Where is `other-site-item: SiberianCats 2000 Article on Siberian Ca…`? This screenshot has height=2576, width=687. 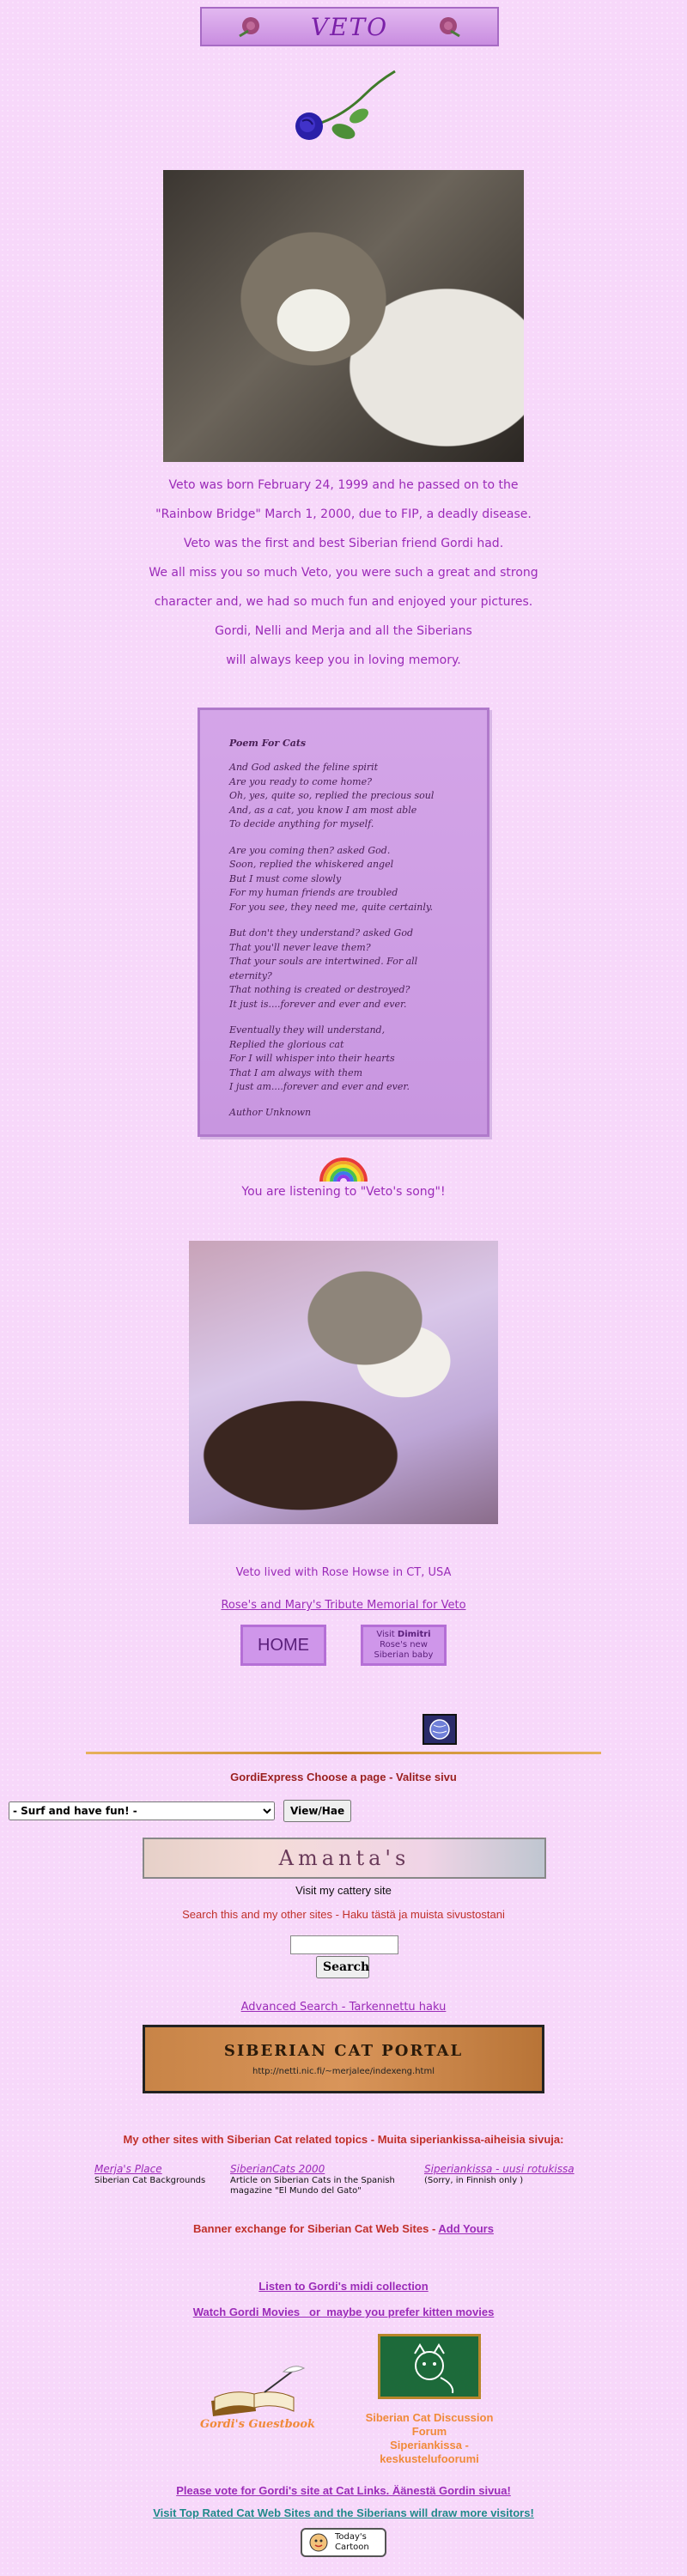
other-site-item: SiberianCats 2000 Article on Siberian Ca… is located at coordinates (320, 2180).